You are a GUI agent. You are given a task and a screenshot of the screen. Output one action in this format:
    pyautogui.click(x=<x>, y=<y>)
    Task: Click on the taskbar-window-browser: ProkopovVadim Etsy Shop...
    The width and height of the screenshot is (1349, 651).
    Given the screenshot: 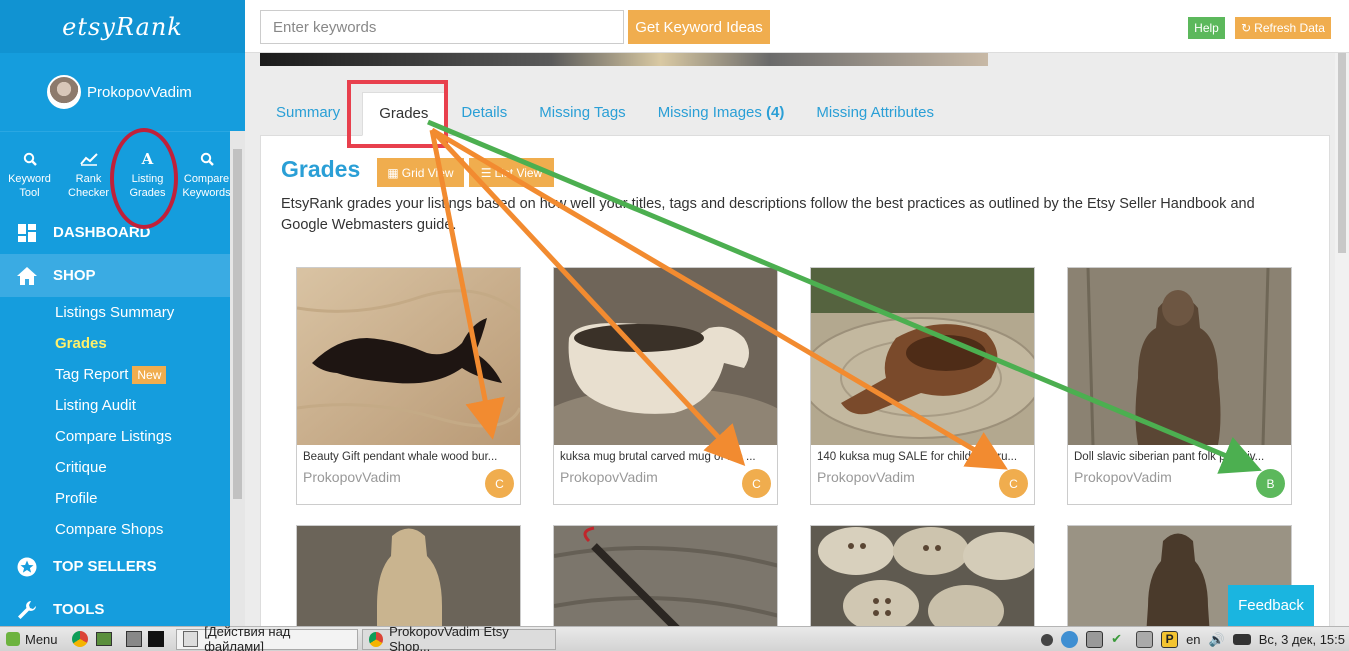 What is the action you would take?
    pyautogui.click(x=458, y=637)
    